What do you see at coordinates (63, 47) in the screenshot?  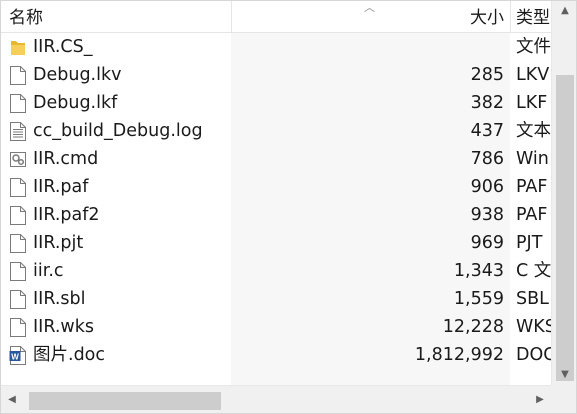 I see `file-name: IIR.CS_` at bounding box center [63, 47].